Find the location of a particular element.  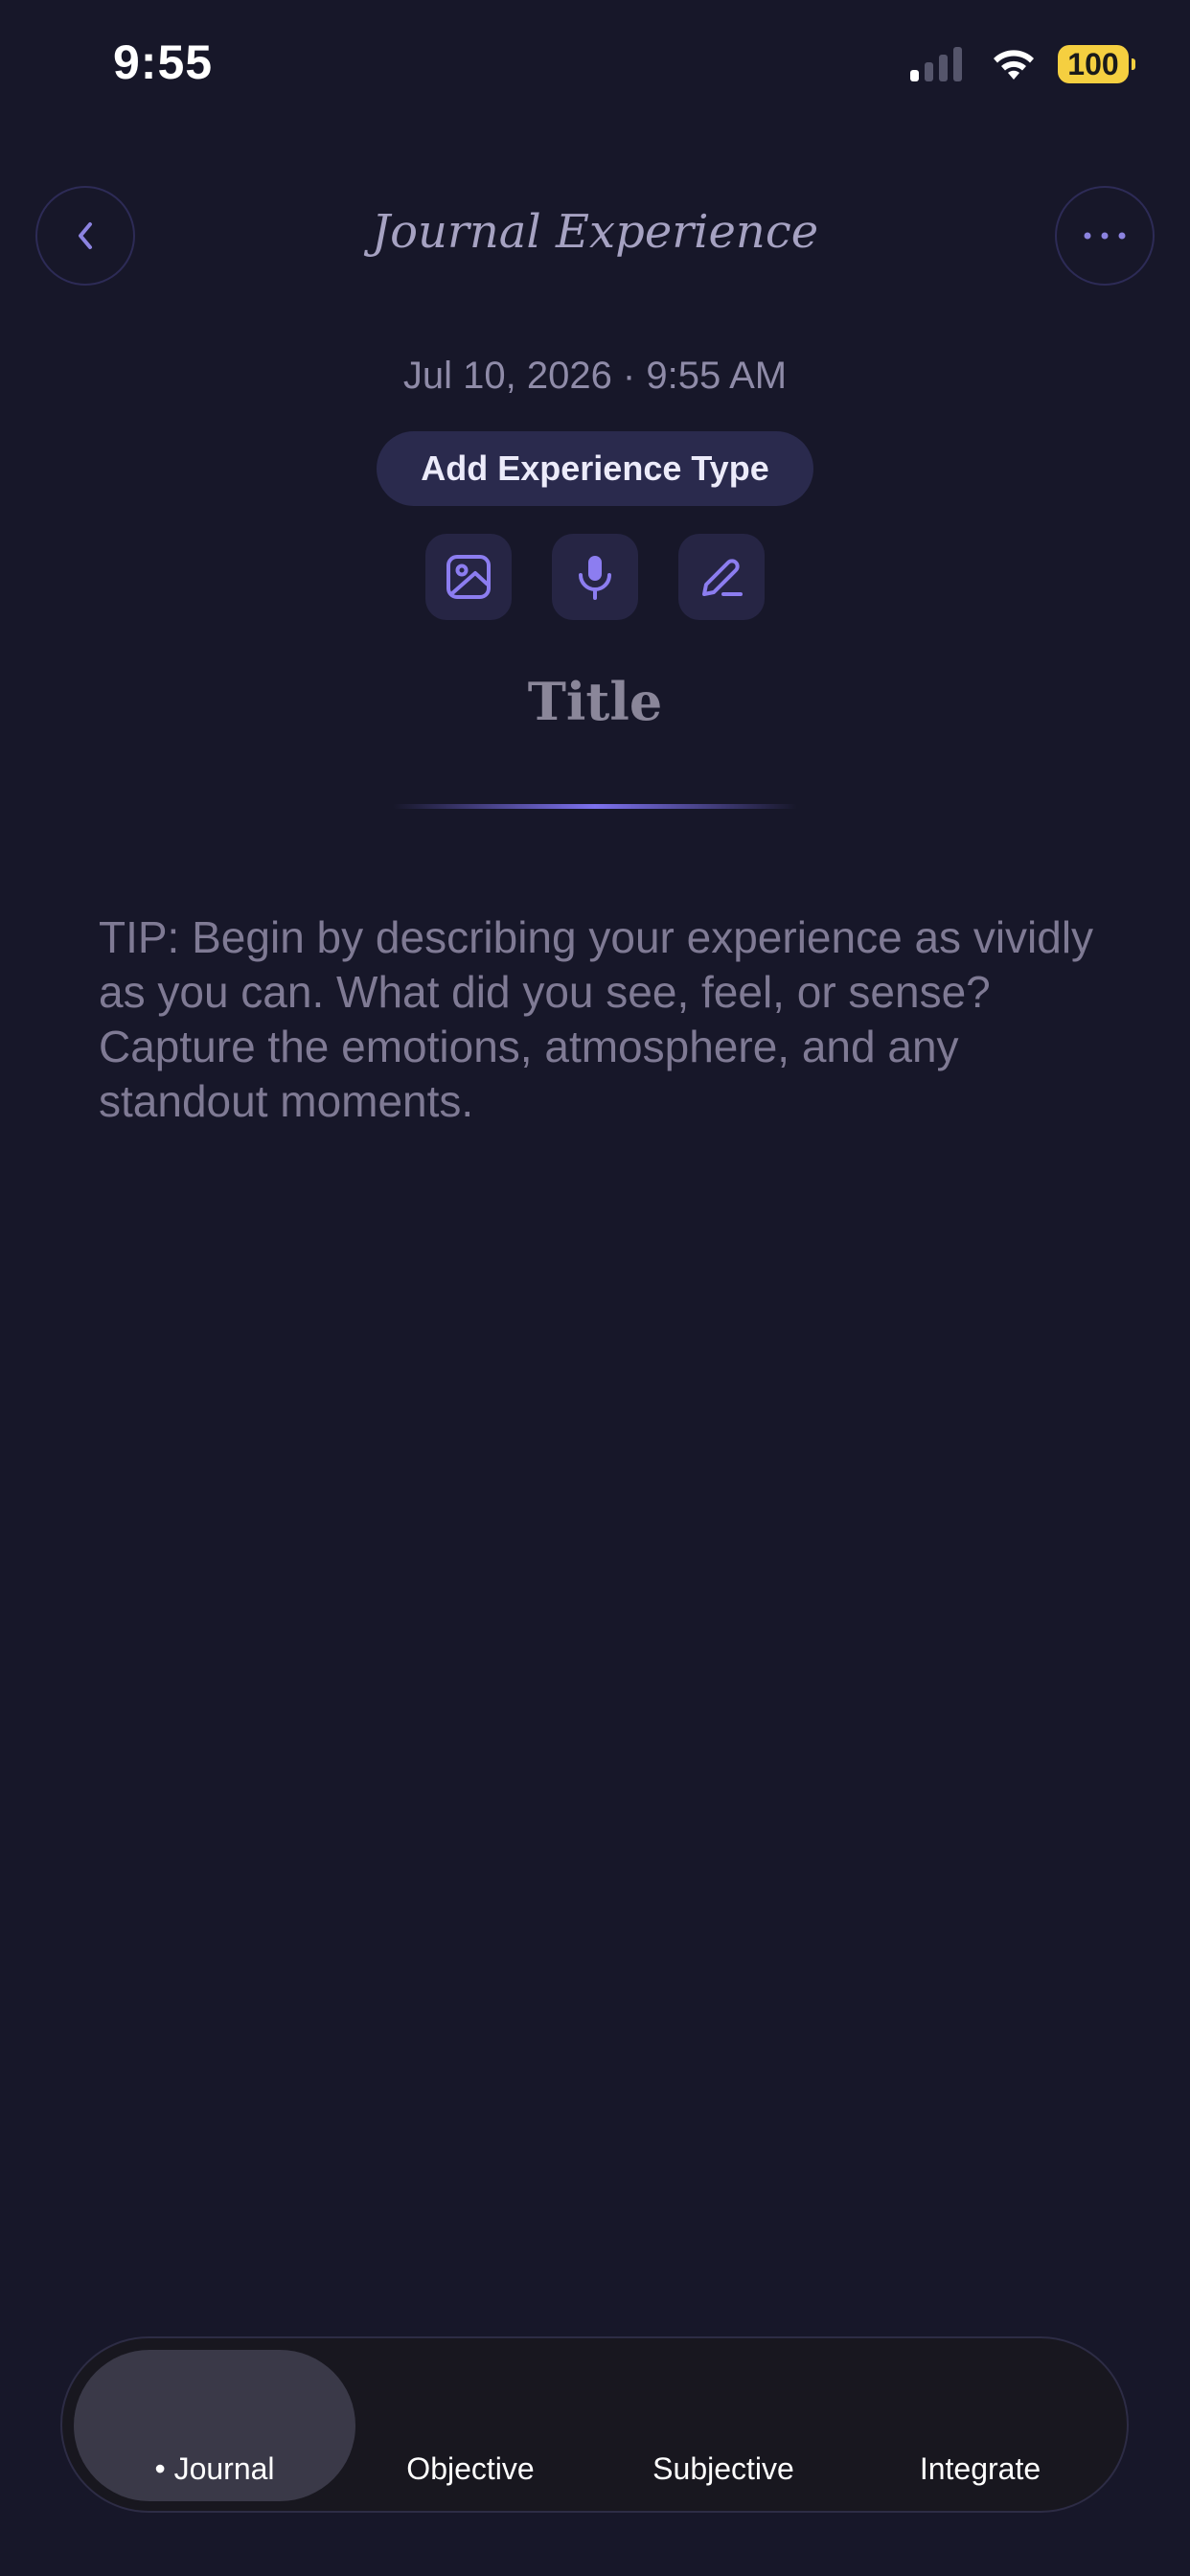

record-audio-button is located at coordinates (595, 577).